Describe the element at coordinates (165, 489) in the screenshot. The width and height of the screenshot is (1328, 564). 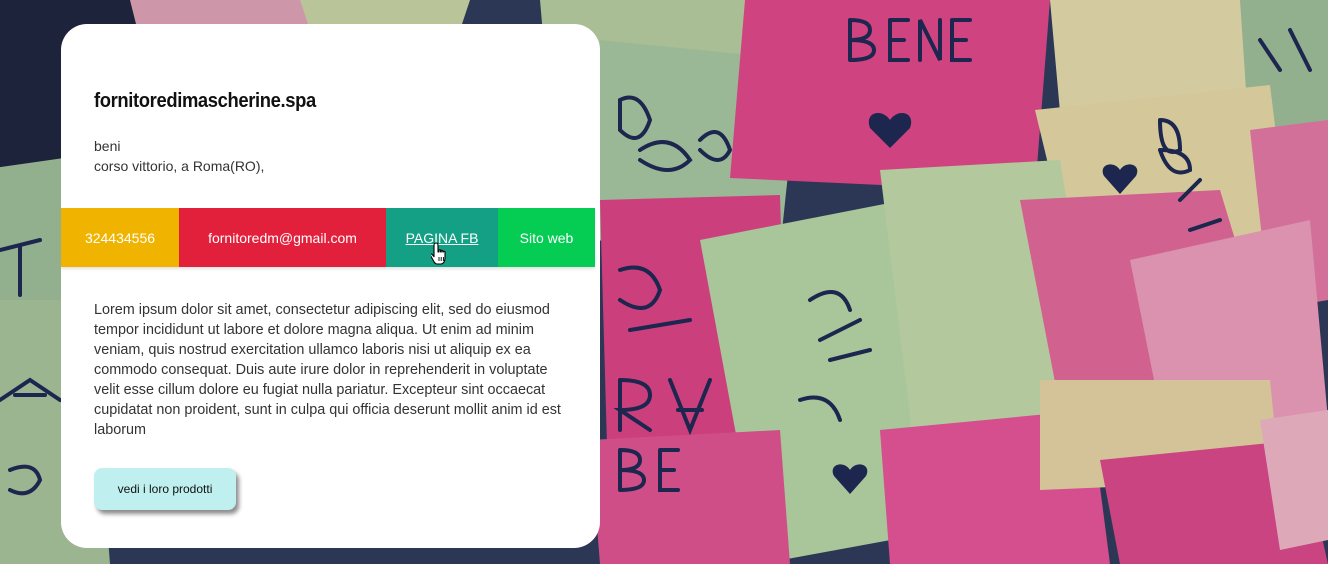
I see `view-products-button: vedi i loro prodotti` at that location.